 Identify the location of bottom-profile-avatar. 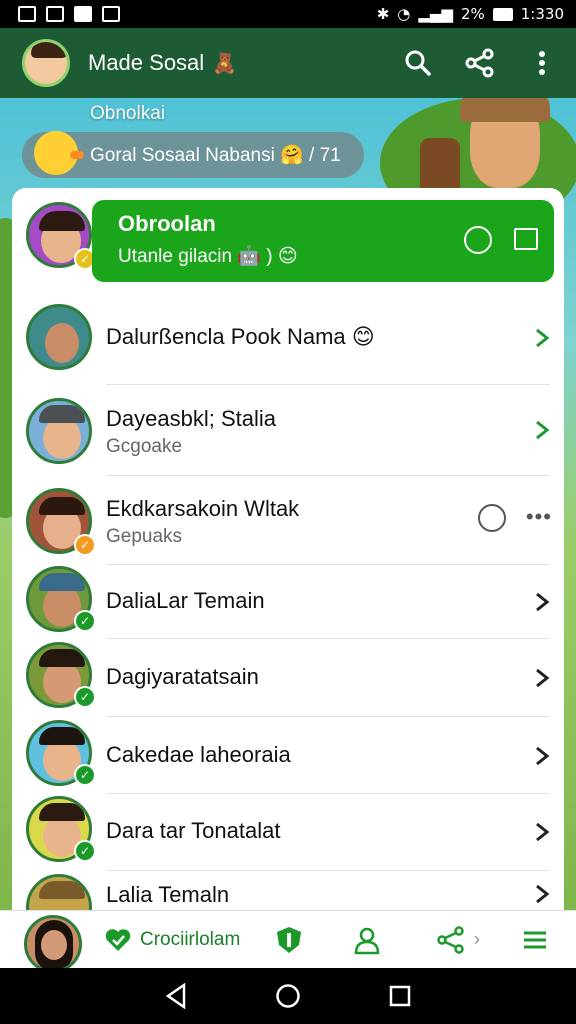
(53, 944).